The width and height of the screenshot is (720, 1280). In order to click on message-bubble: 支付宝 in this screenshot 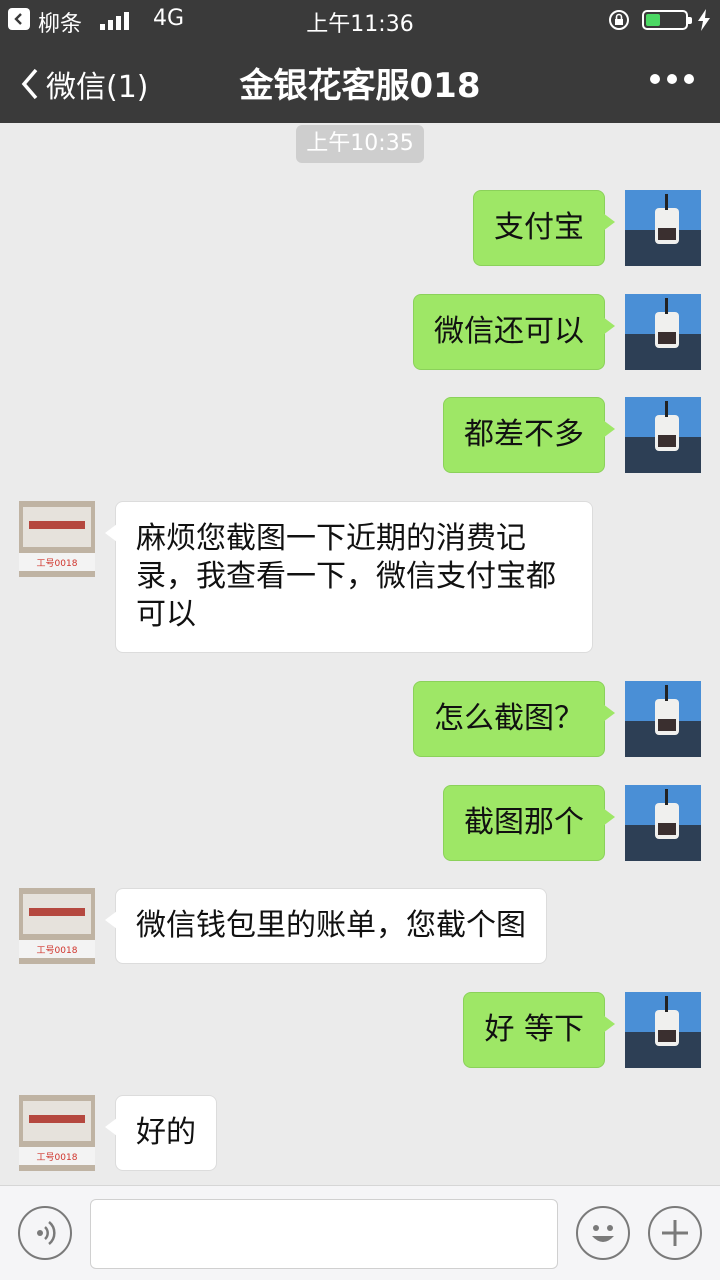, I will do `click(544, 228)`.